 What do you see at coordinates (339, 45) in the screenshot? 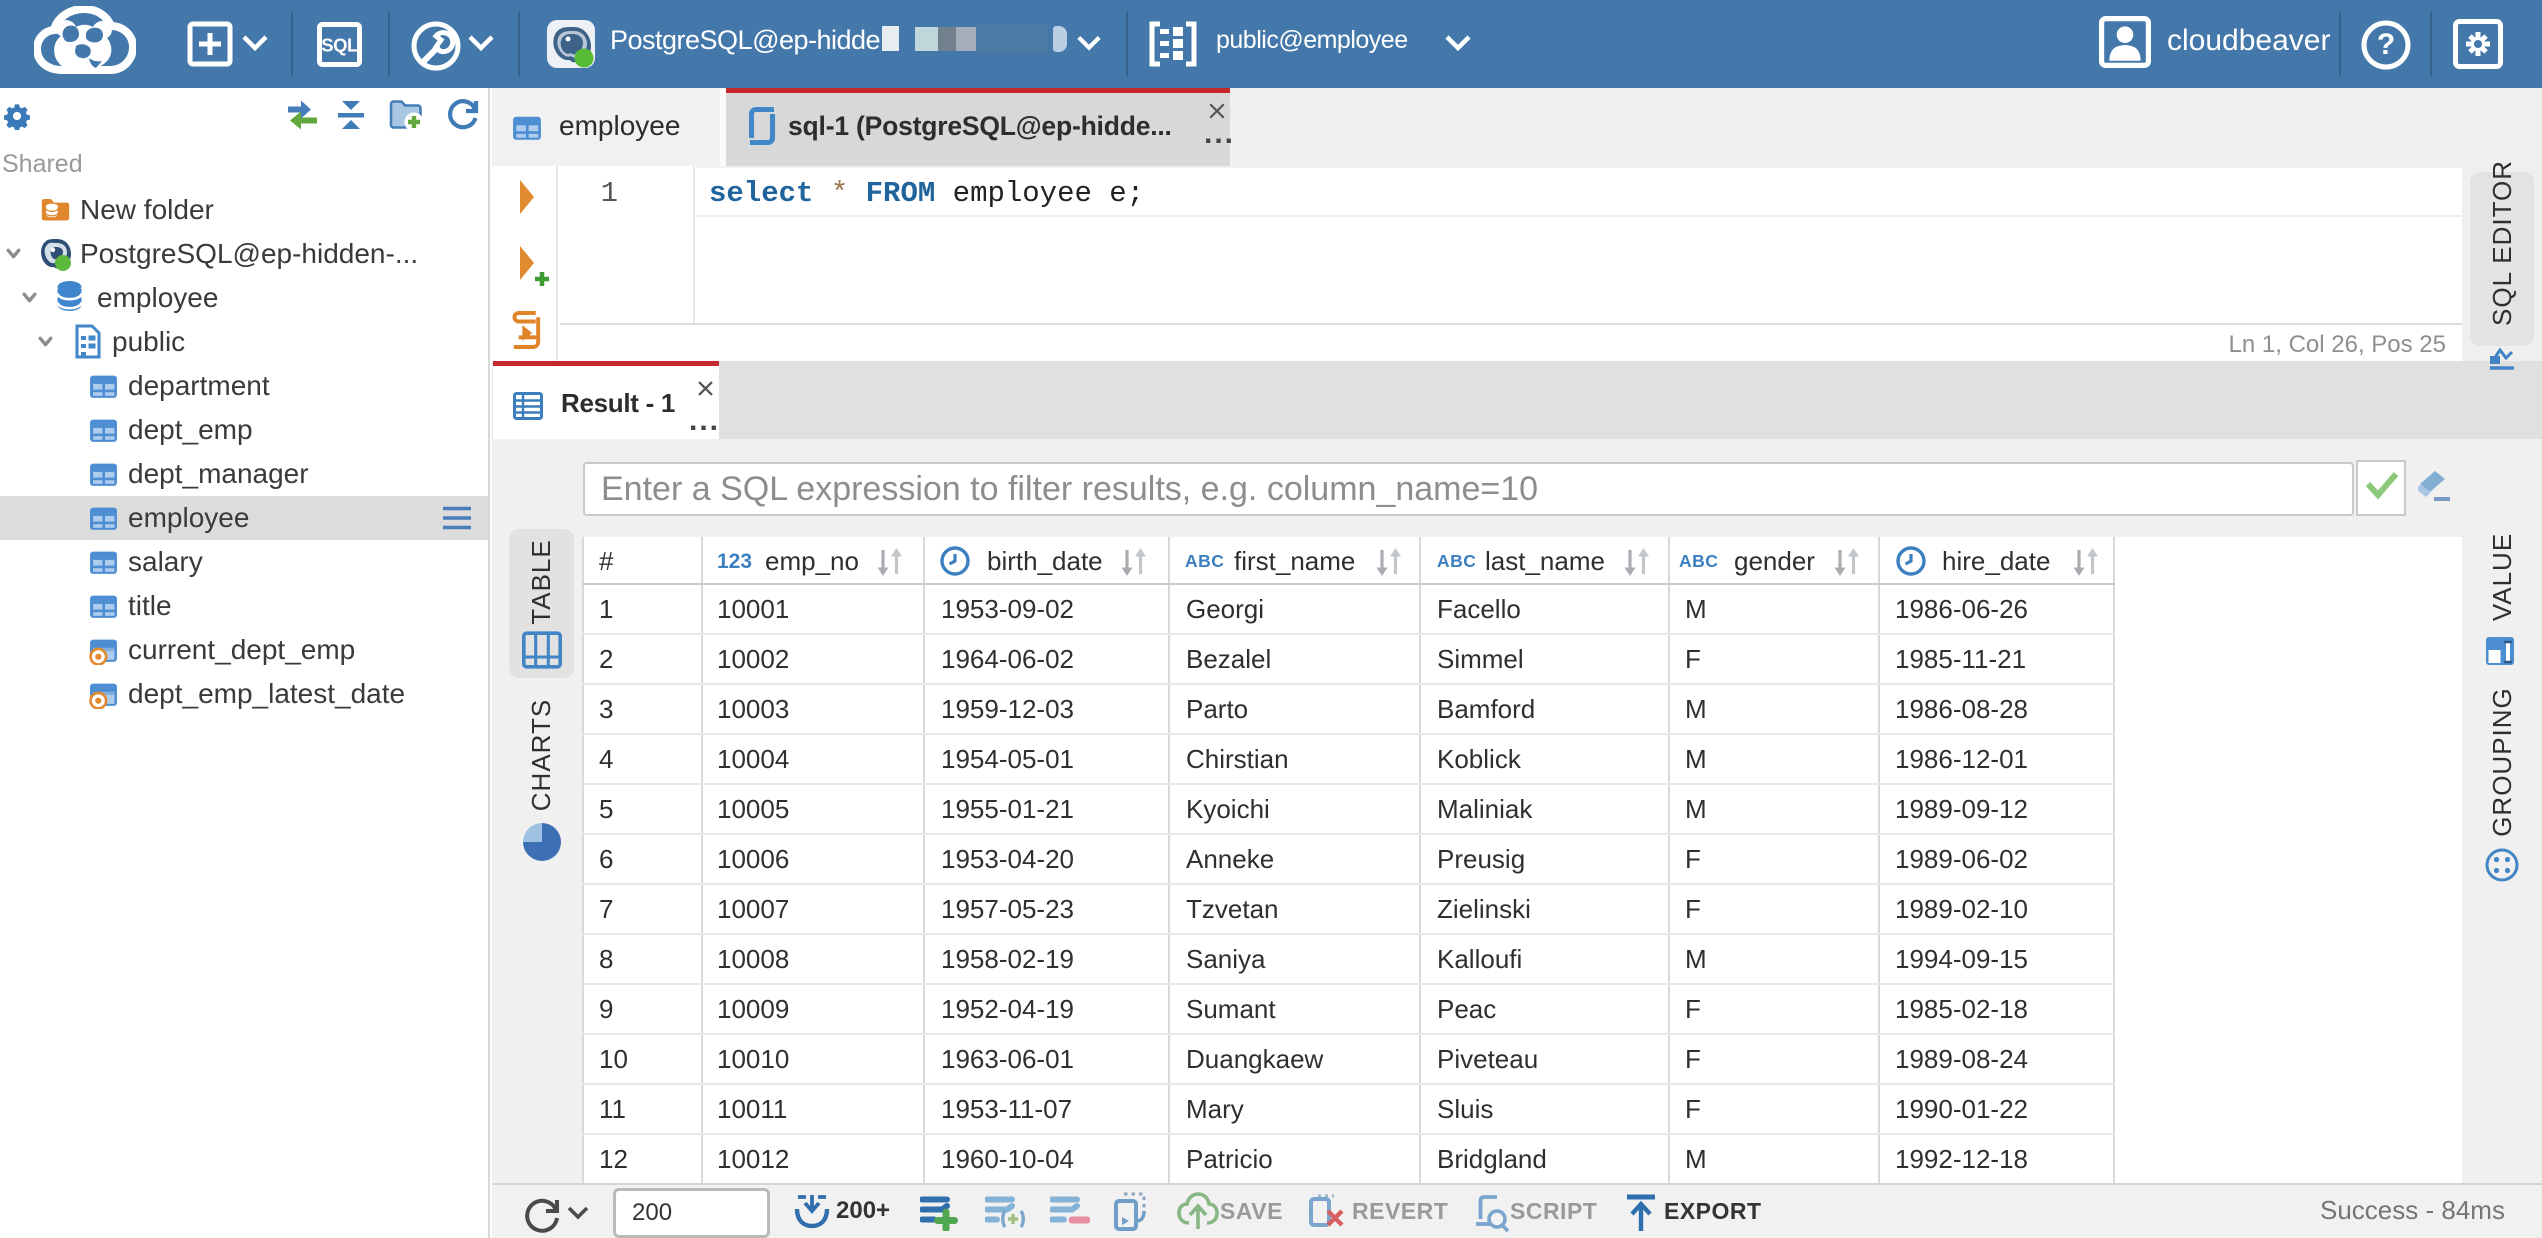
I see `svg-text: SQL` at bounding box center [339, 45].